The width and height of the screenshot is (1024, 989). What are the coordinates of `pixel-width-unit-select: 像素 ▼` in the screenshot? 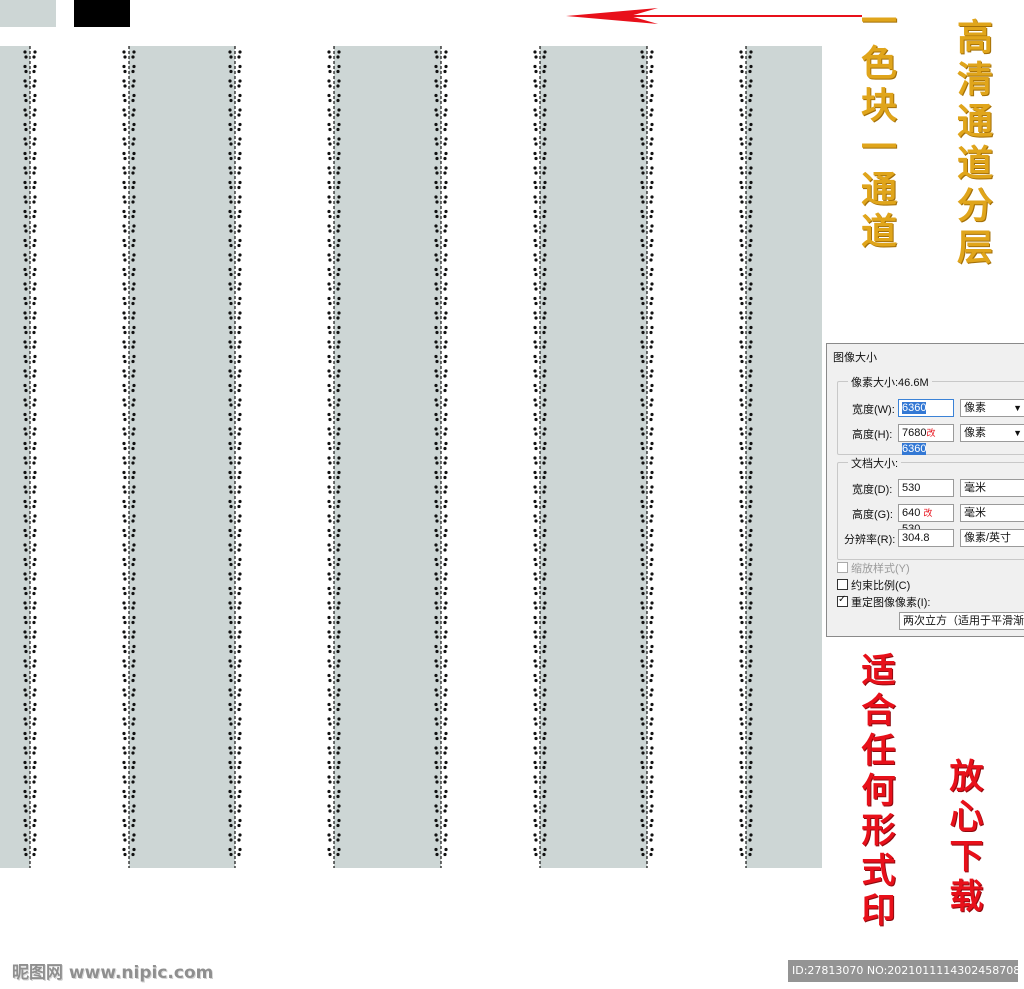 It's located at (992, 408).